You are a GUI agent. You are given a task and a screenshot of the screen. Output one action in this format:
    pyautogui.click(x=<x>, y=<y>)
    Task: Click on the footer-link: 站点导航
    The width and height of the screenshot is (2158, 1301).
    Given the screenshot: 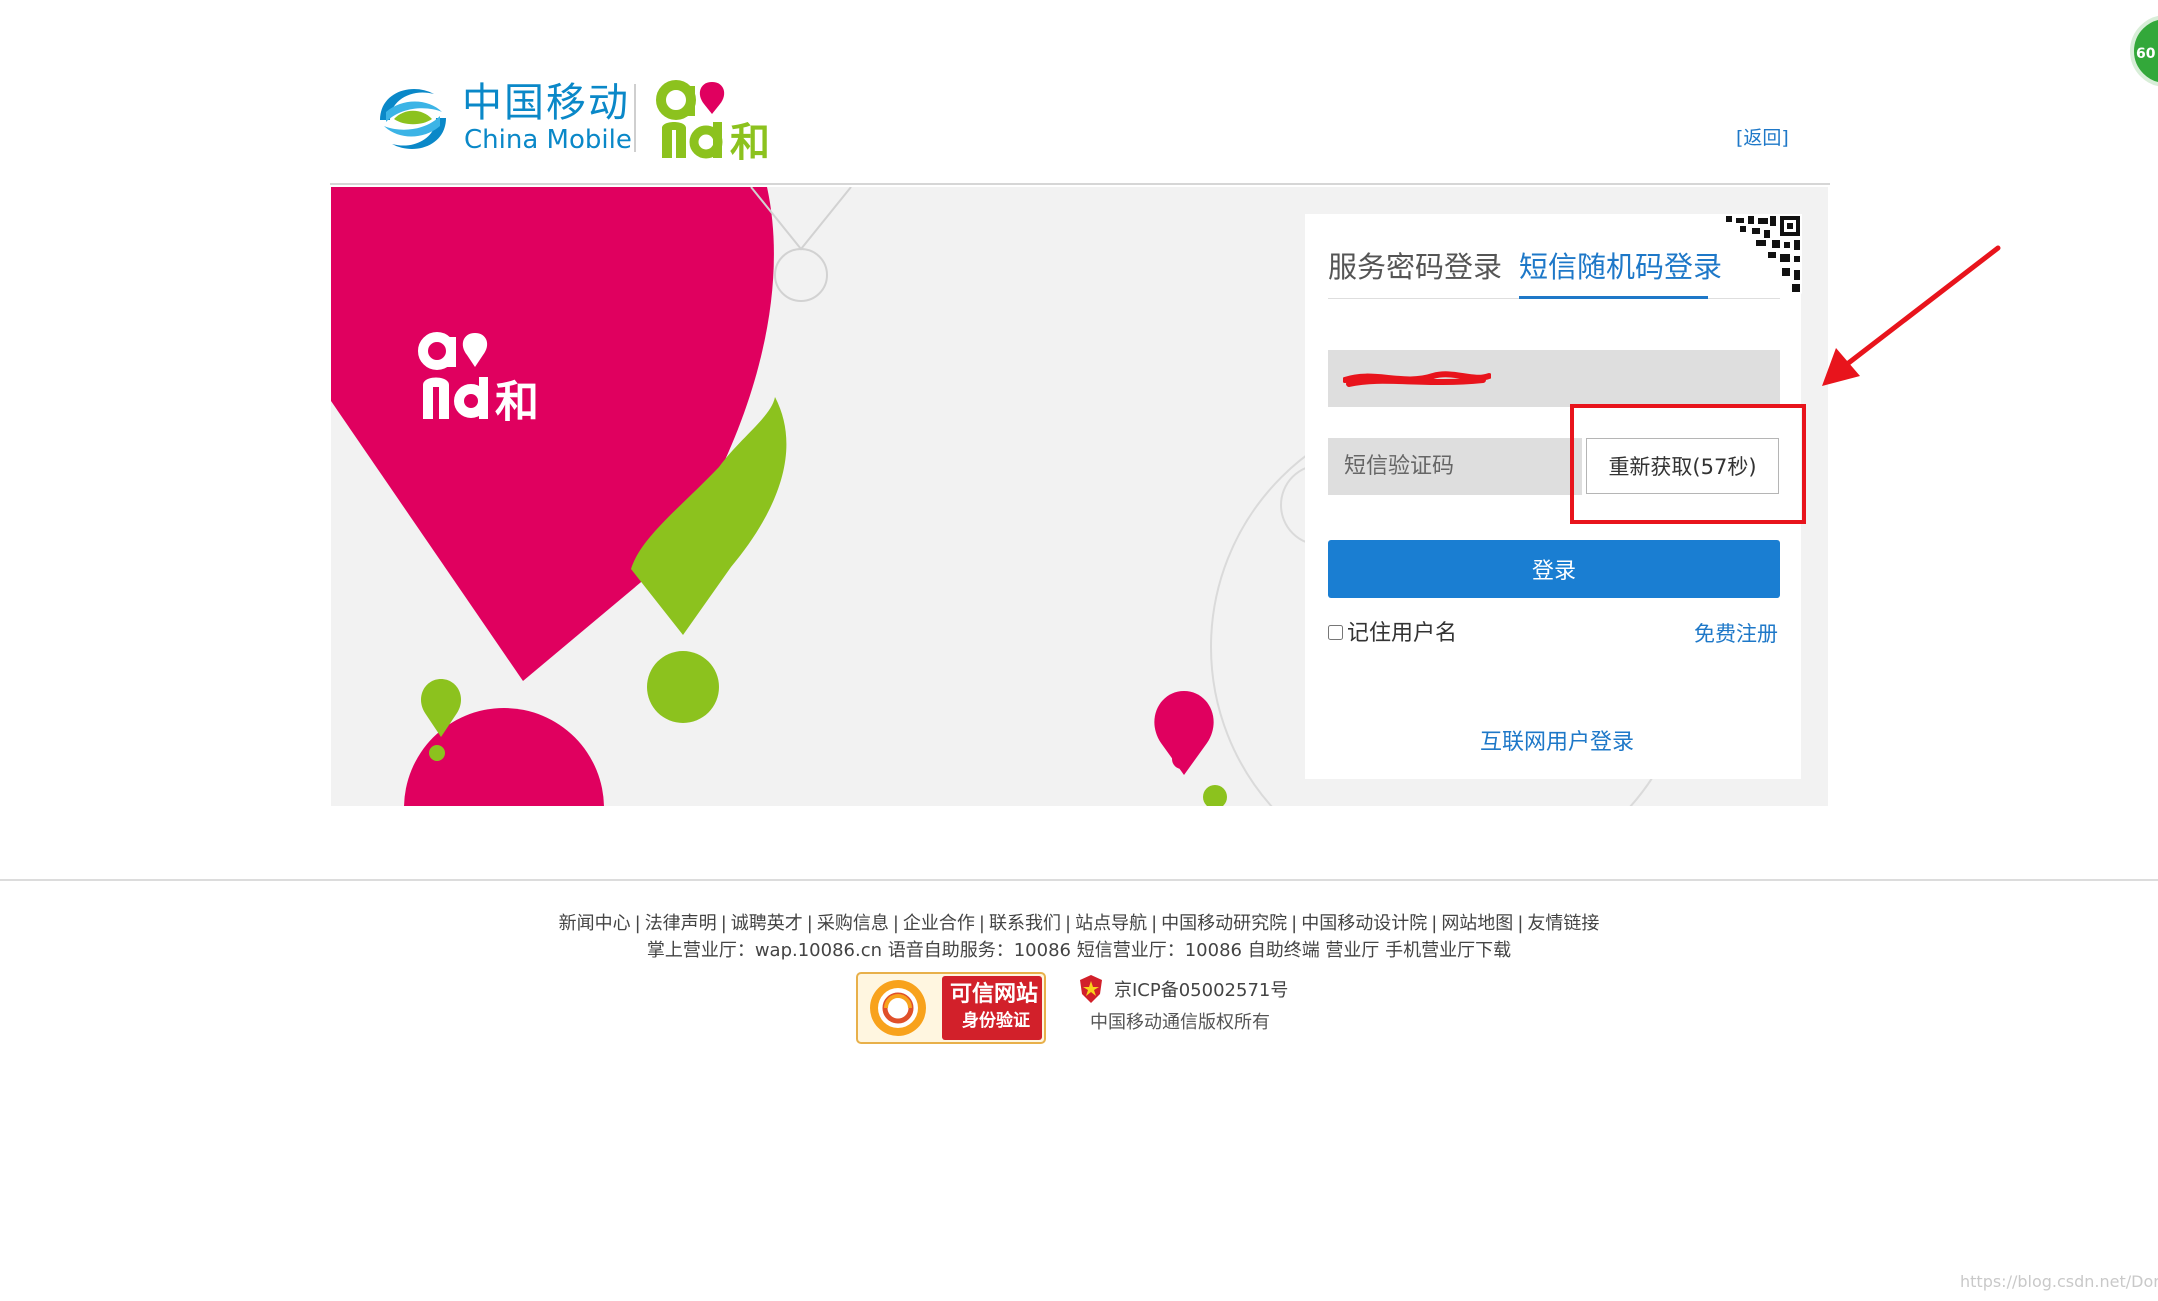 What is the action you would take?
    pyautogui.click(x=1111, y=923)
    